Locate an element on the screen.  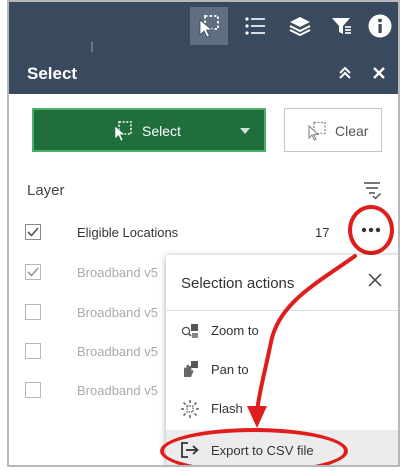
clear-selection-icon is located at coordinates (317, 131).